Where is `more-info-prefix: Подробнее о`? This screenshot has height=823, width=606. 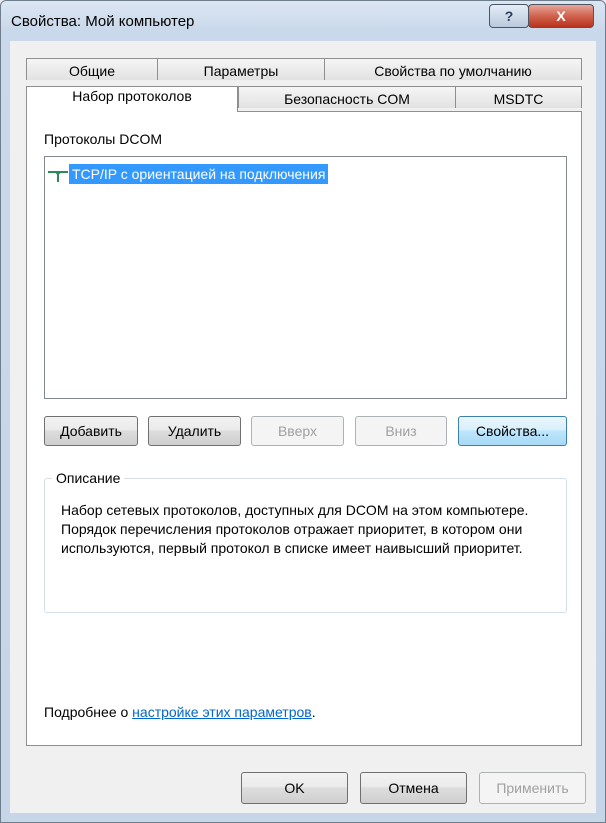 more-info-prefix: Подробнее о is located at coordinates (88, 712).